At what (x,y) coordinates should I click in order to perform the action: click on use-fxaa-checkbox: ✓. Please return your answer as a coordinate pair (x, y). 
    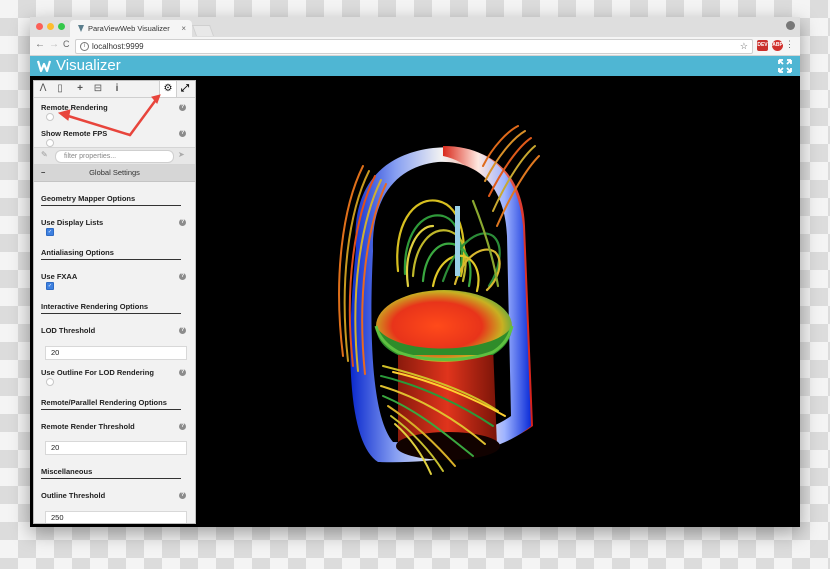
    Looking at the image, I should click on (50, 286).